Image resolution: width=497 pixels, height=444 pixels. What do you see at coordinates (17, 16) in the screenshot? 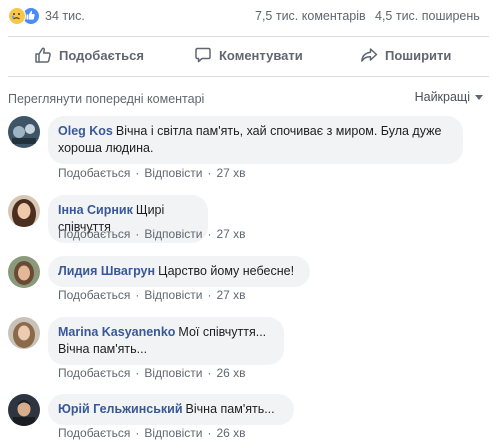
I see `sad-face-icon` at bounding box center [17, 16].